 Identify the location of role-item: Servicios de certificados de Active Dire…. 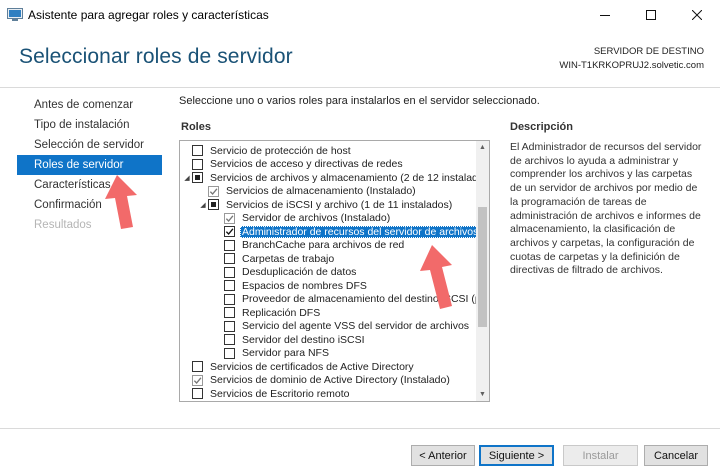
(328, 367).